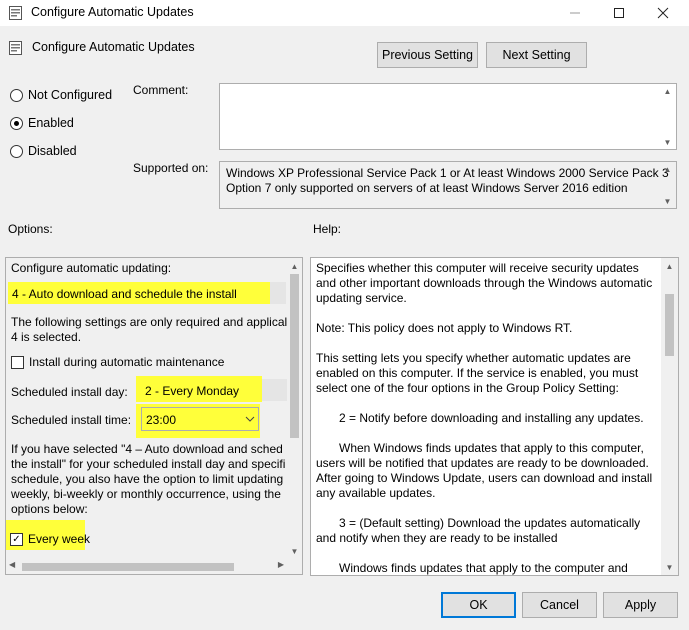  I want to click on radio-not-configured: Not Configured, so click(61, 95).